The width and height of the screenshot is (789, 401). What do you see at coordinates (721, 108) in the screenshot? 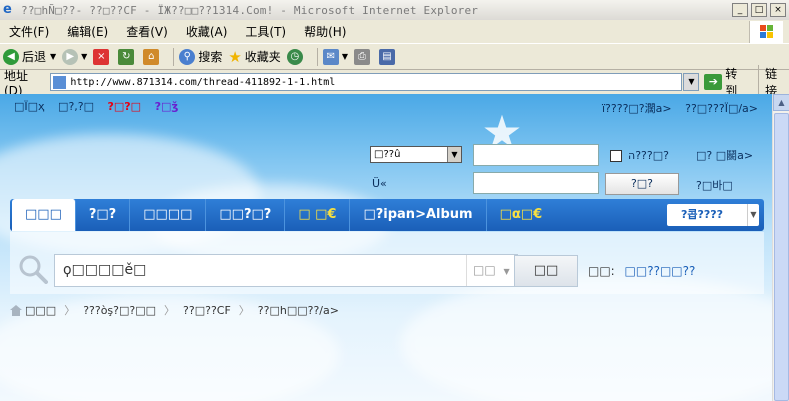
I see `top-right-link-2: ??□???Ï□/a>` at bounding box center [721, 108].